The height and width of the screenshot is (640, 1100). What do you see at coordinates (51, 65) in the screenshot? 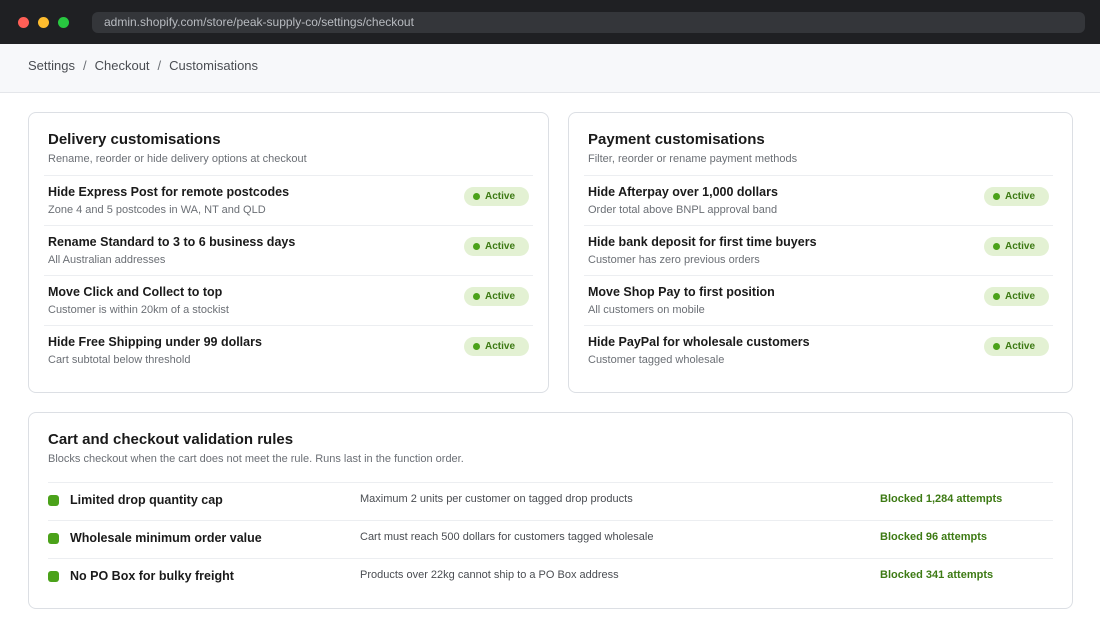
I see `breadcrumb-settings: Settings` at bounding box center [51, 65].